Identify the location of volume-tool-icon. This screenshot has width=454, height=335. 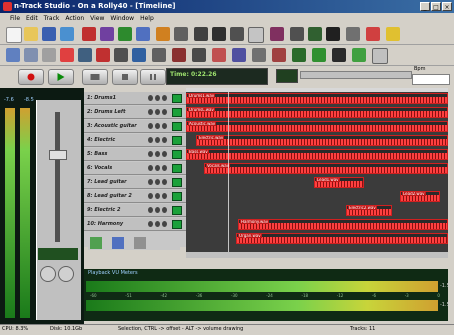
(179, 55).